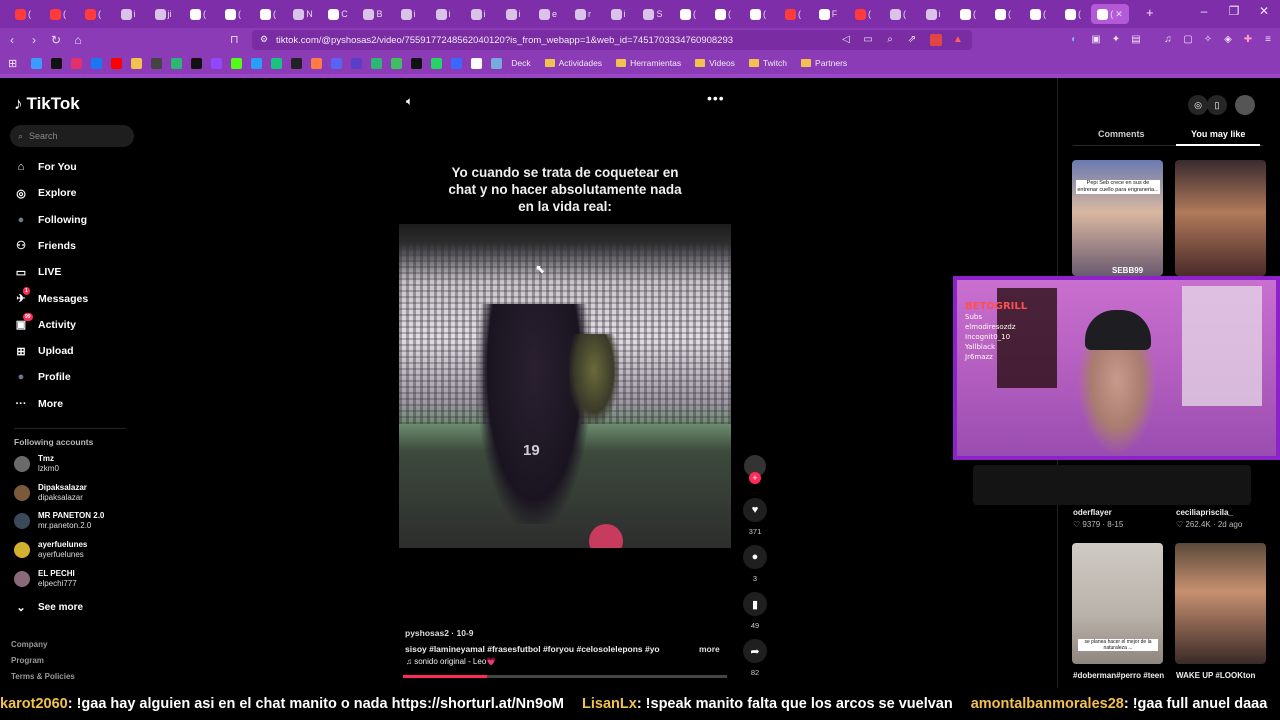  Describe the element at coordinates (1198, 105) in the screenshot. I see `settings-icon: ◎` at that location.